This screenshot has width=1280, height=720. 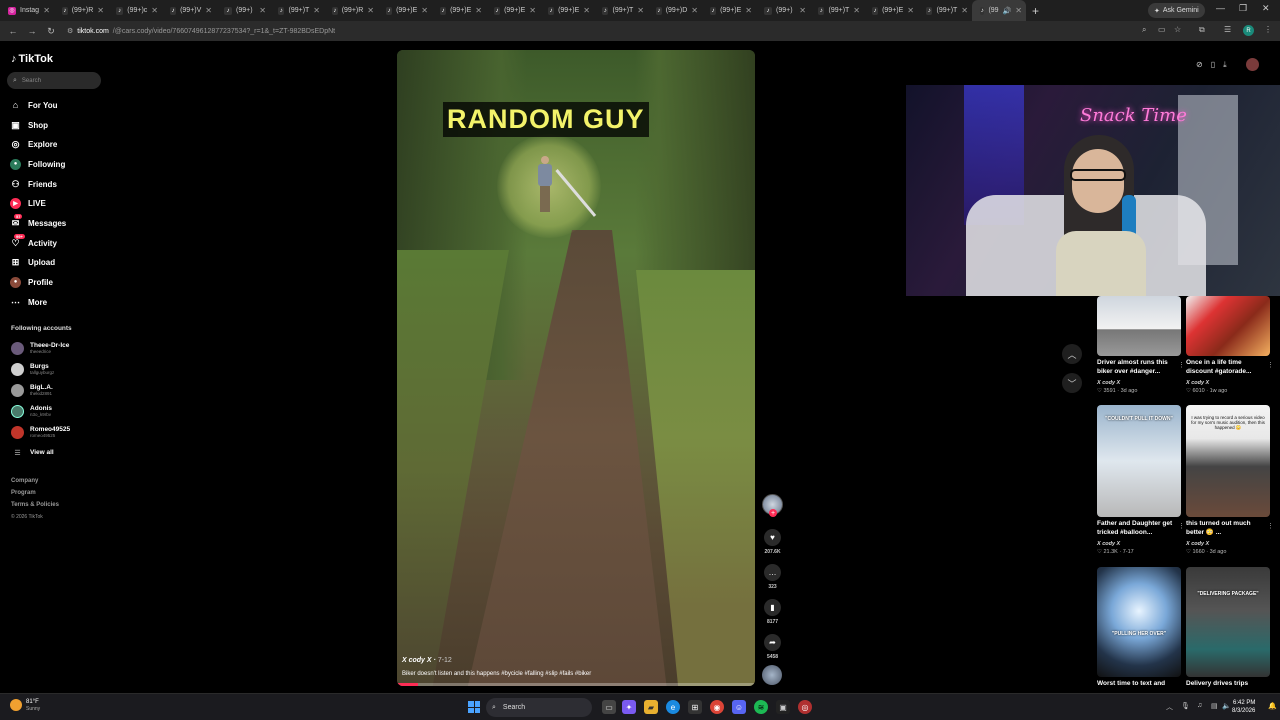 What do you see at coordinates (1199, 705) in the screenshot?
I see `headset-icon: ♫` at bounding box center [1199, 705].